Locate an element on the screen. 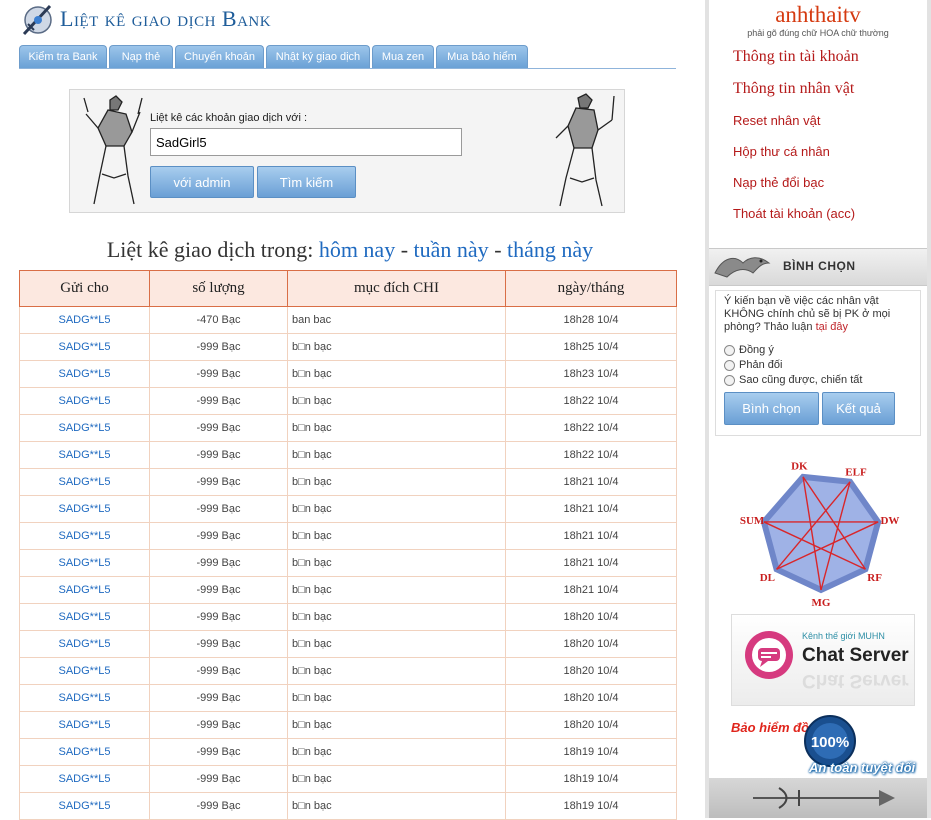  list-sep-2: - is located at coordinates (498, 249).